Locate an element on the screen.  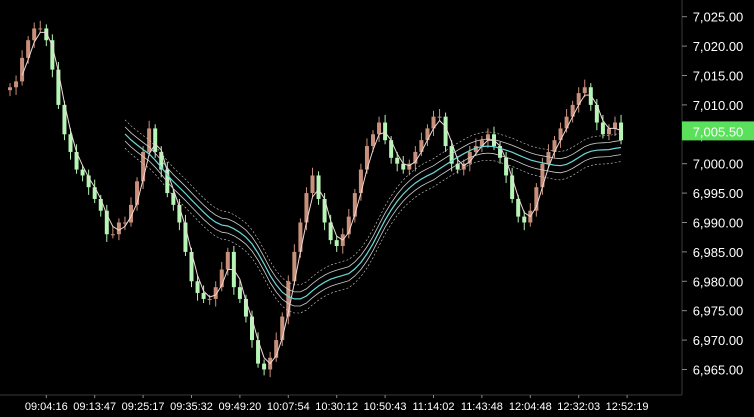
x-tick-label: 12:52:19 is located at coordinates (627, 406).